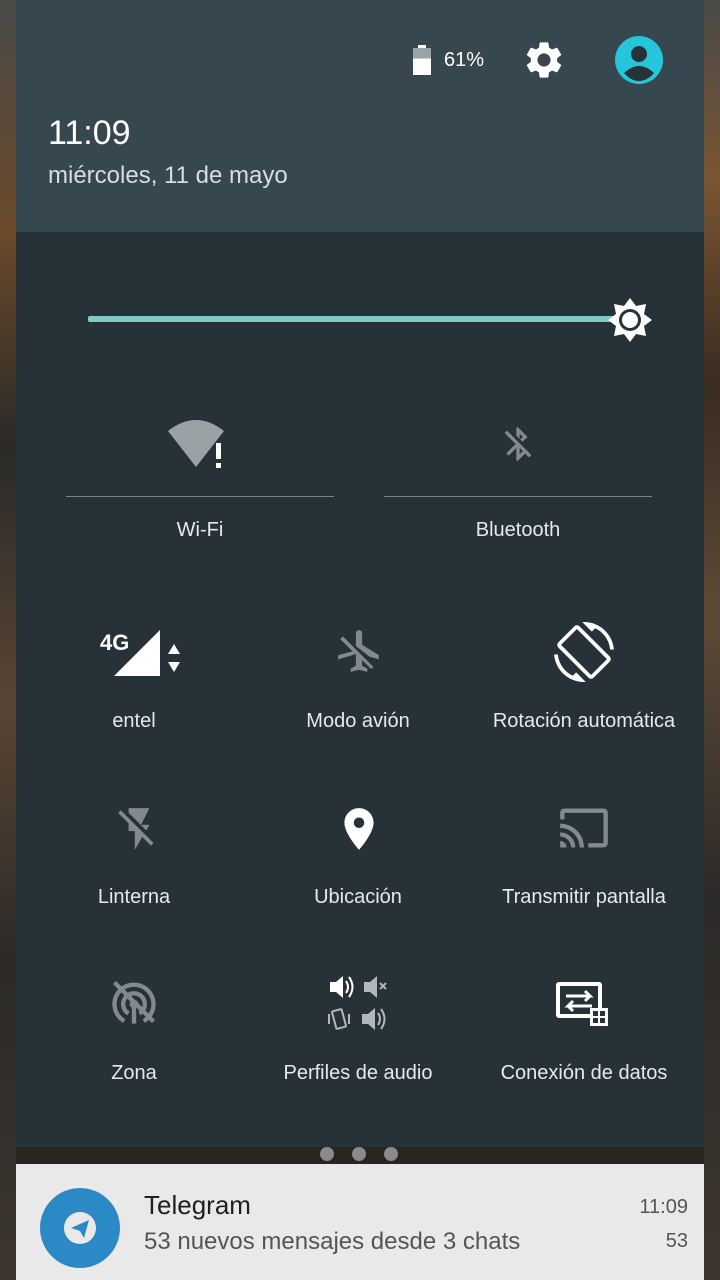  What do you see at coordinates (89, 133) in the screenshot?
I see `clock-time: 11:09` at bounding box center [89, 133].